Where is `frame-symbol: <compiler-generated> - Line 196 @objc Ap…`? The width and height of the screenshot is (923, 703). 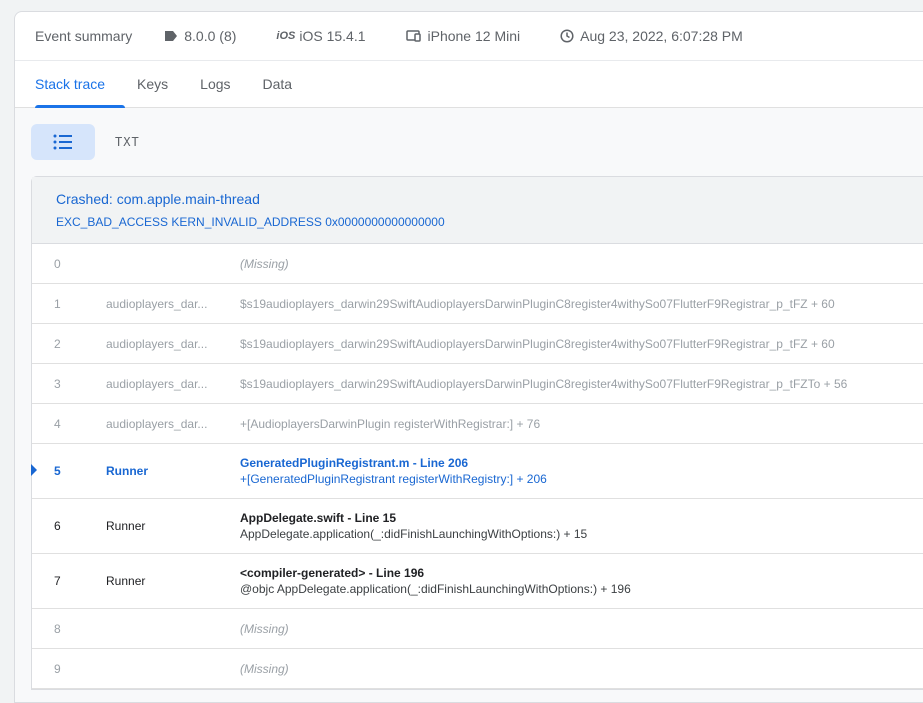 frame-symbol: <compiler-generated> - Line 196 @objc Ap… is located at coordinates (581, 581).